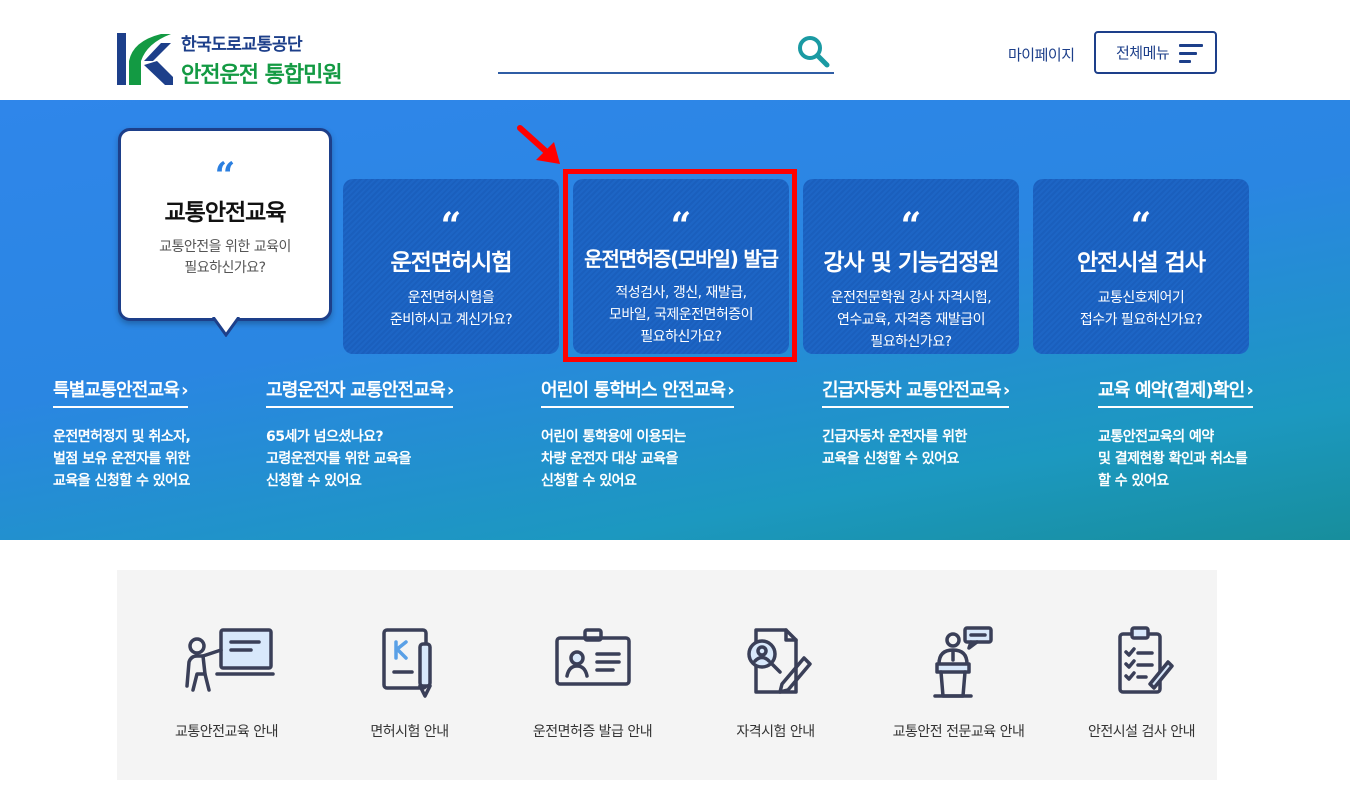 The image size is (1350, 792). I want to click on guide-label: 안전시설 검사 안내, so click(1141, 732).